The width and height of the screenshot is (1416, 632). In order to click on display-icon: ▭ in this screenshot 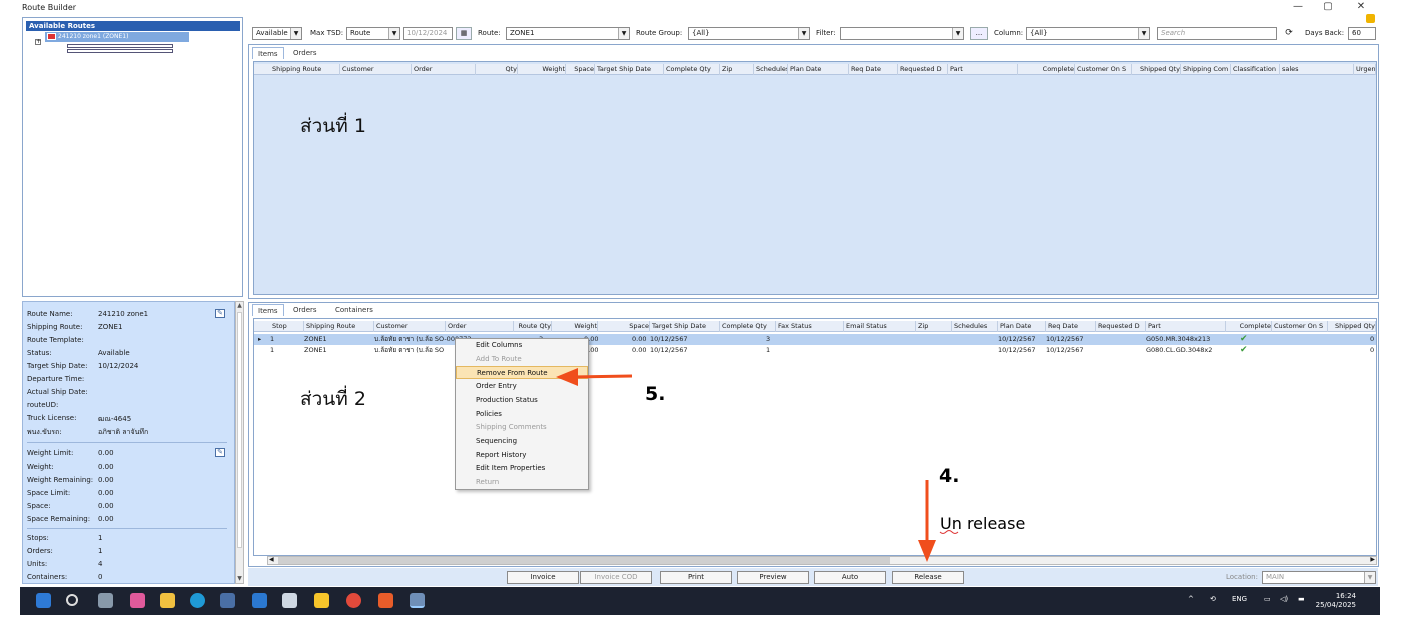, I will do `click(1267, 599)`.